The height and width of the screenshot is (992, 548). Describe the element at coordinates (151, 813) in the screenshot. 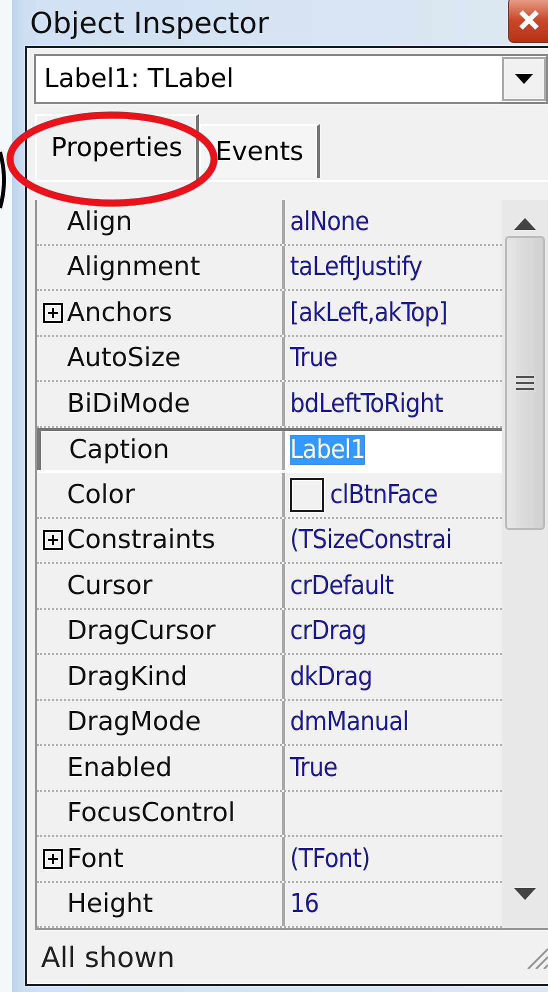

I see `property-name: FocusControl` at that location.